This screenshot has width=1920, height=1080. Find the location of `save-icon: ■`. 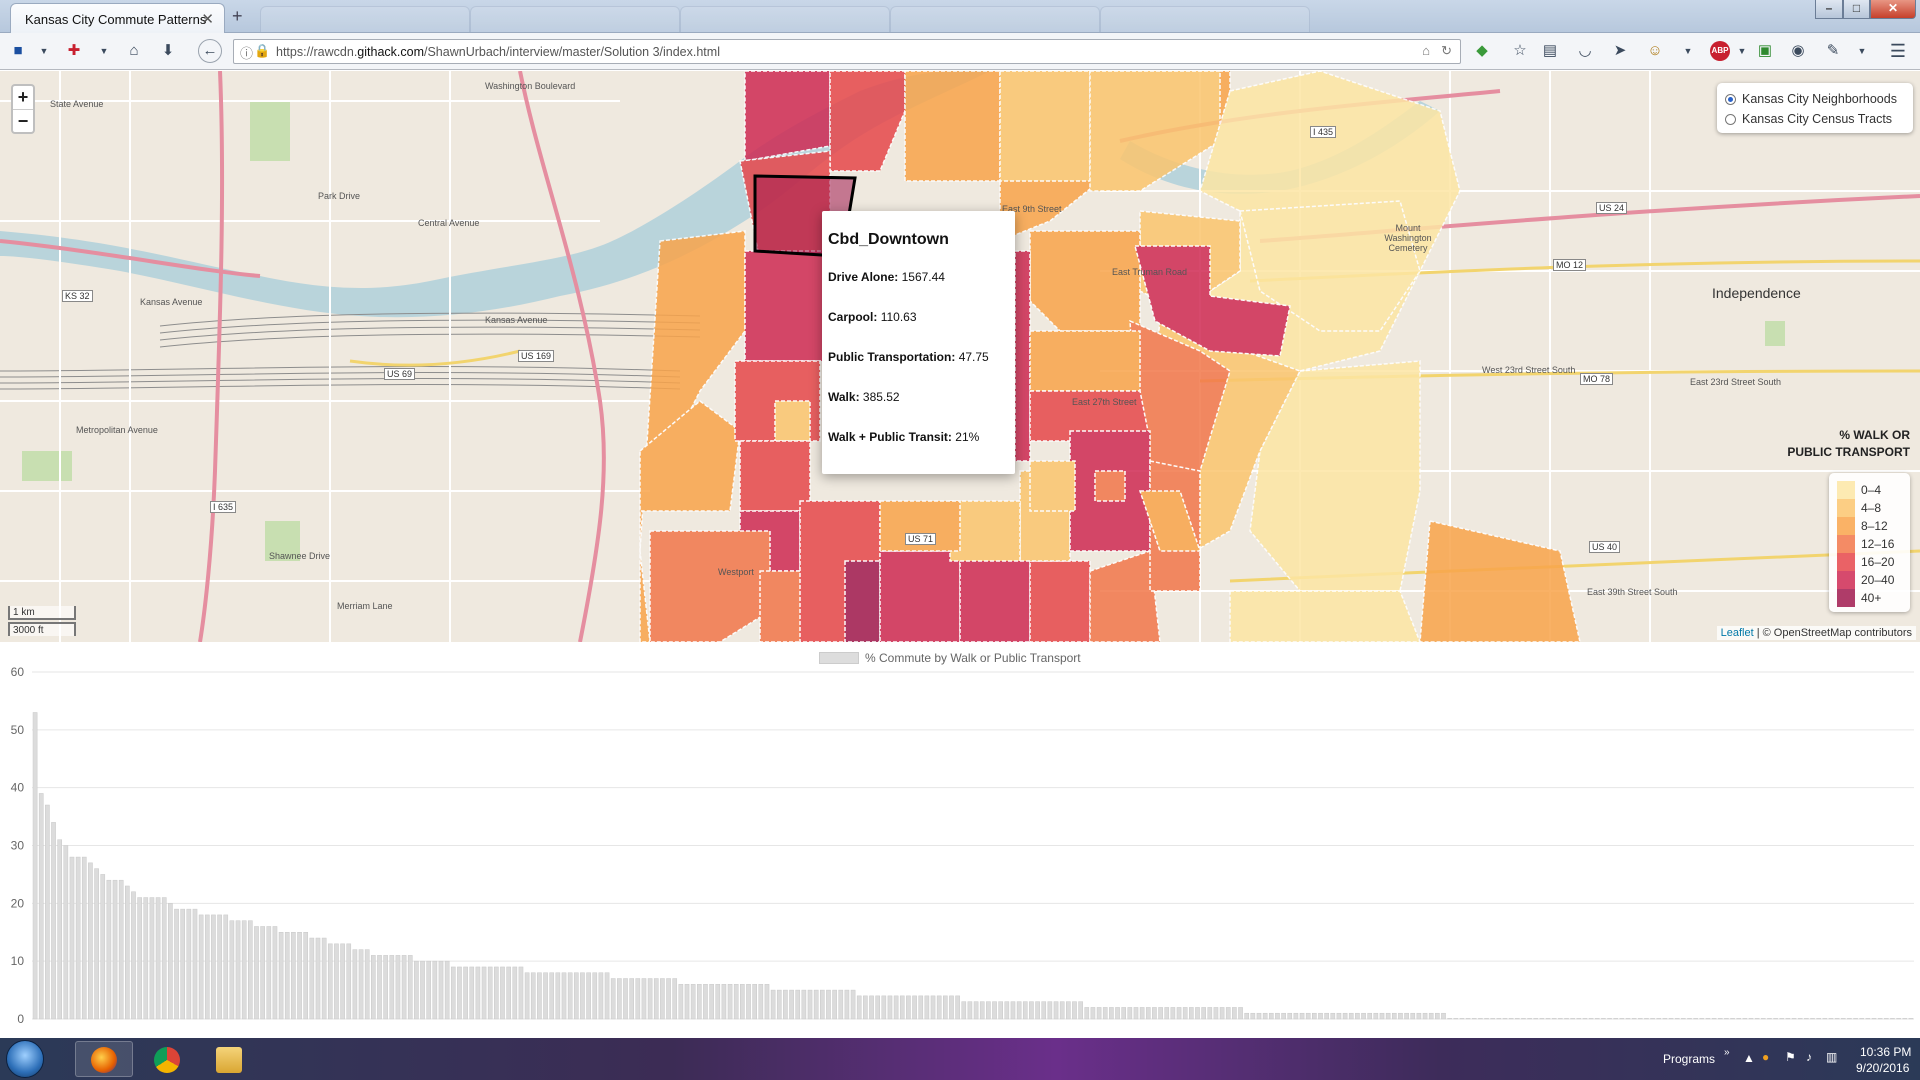

save-icon: ■ is located at coordinates (18, 51).